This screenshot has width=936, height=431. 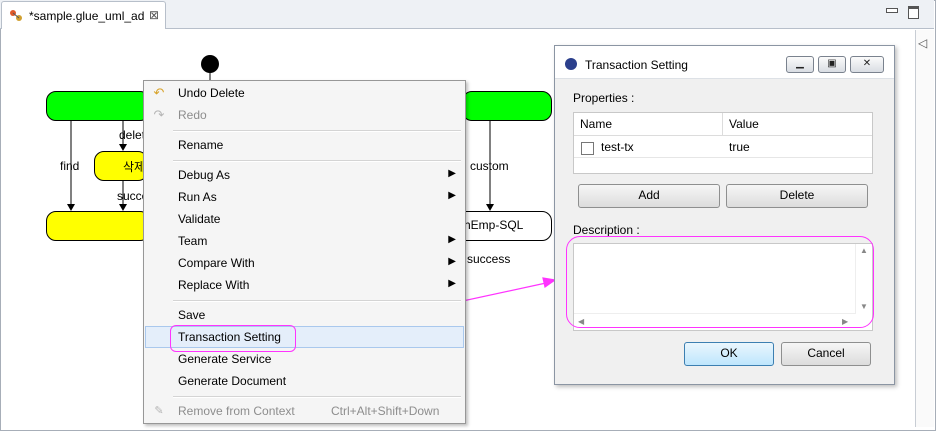 What do you see at coordinates (723, 143) in the screenshot?
I see `properties-table: Name Value test-tx true` at bounding box center [723, 143].